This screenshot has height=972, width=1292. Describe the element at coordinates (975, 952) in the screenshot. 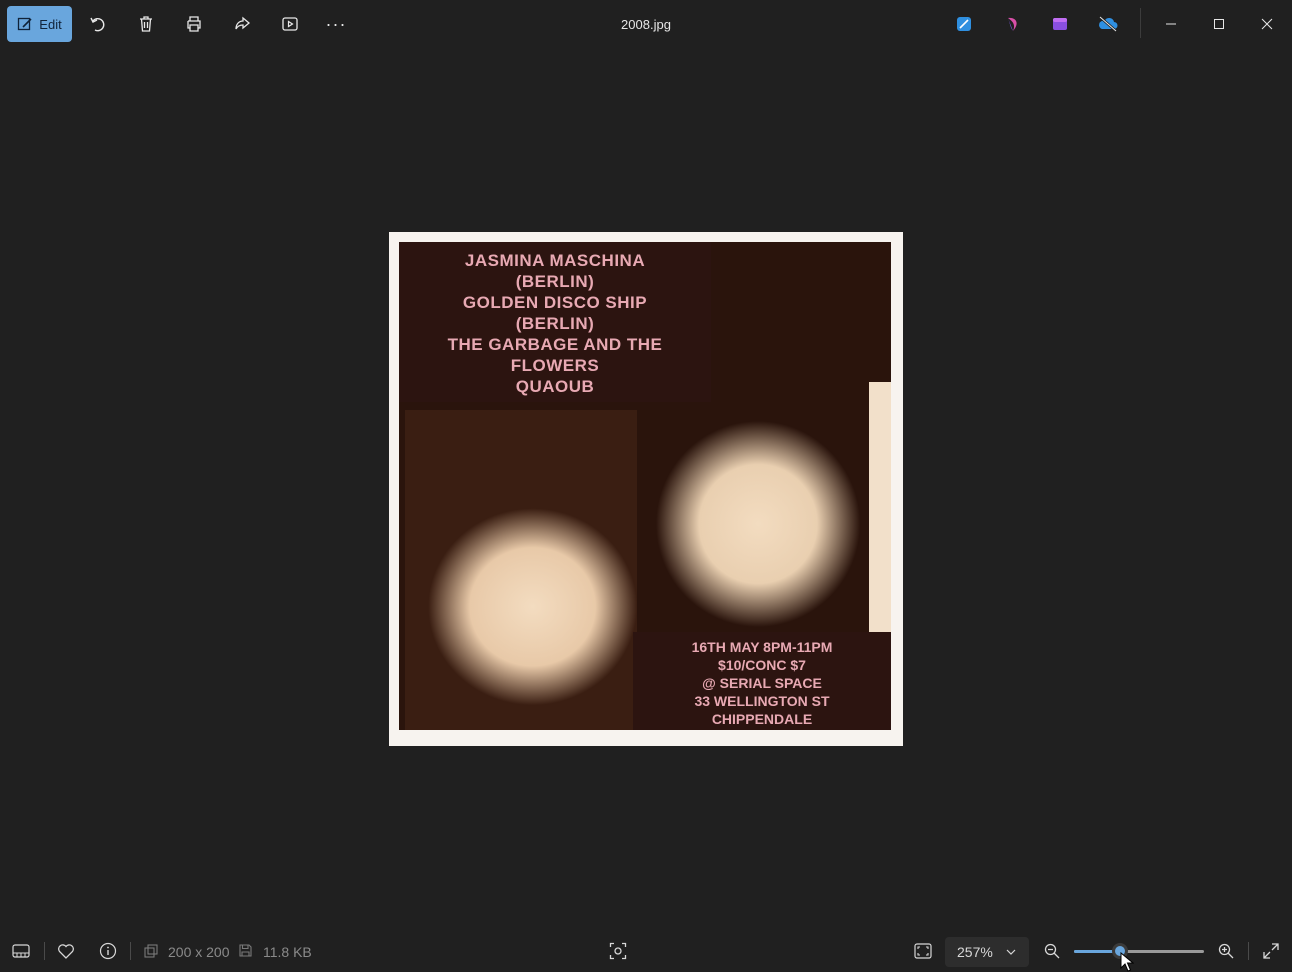

I see `zoom-level-value: 257%` at that location.